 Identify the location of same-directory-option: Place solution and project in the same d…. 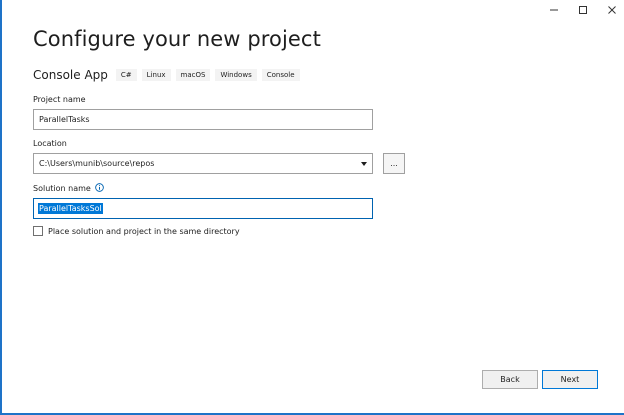
(136, 231).